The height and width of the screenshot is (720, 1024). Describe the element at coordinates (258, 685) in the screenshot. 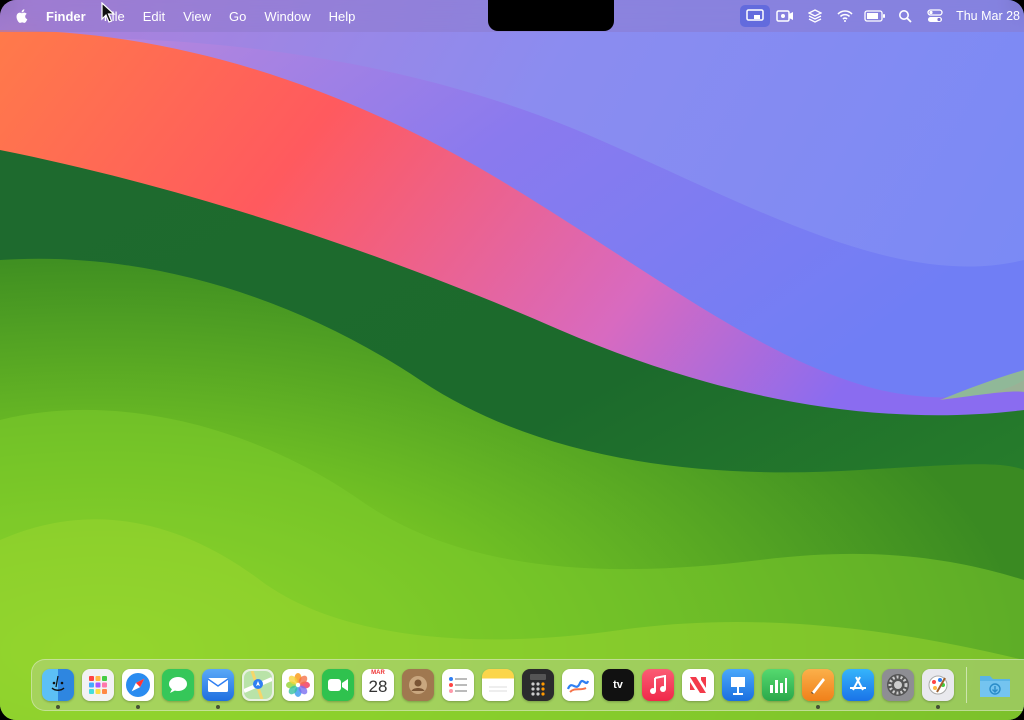

I see `maps-app-icon` at that location.